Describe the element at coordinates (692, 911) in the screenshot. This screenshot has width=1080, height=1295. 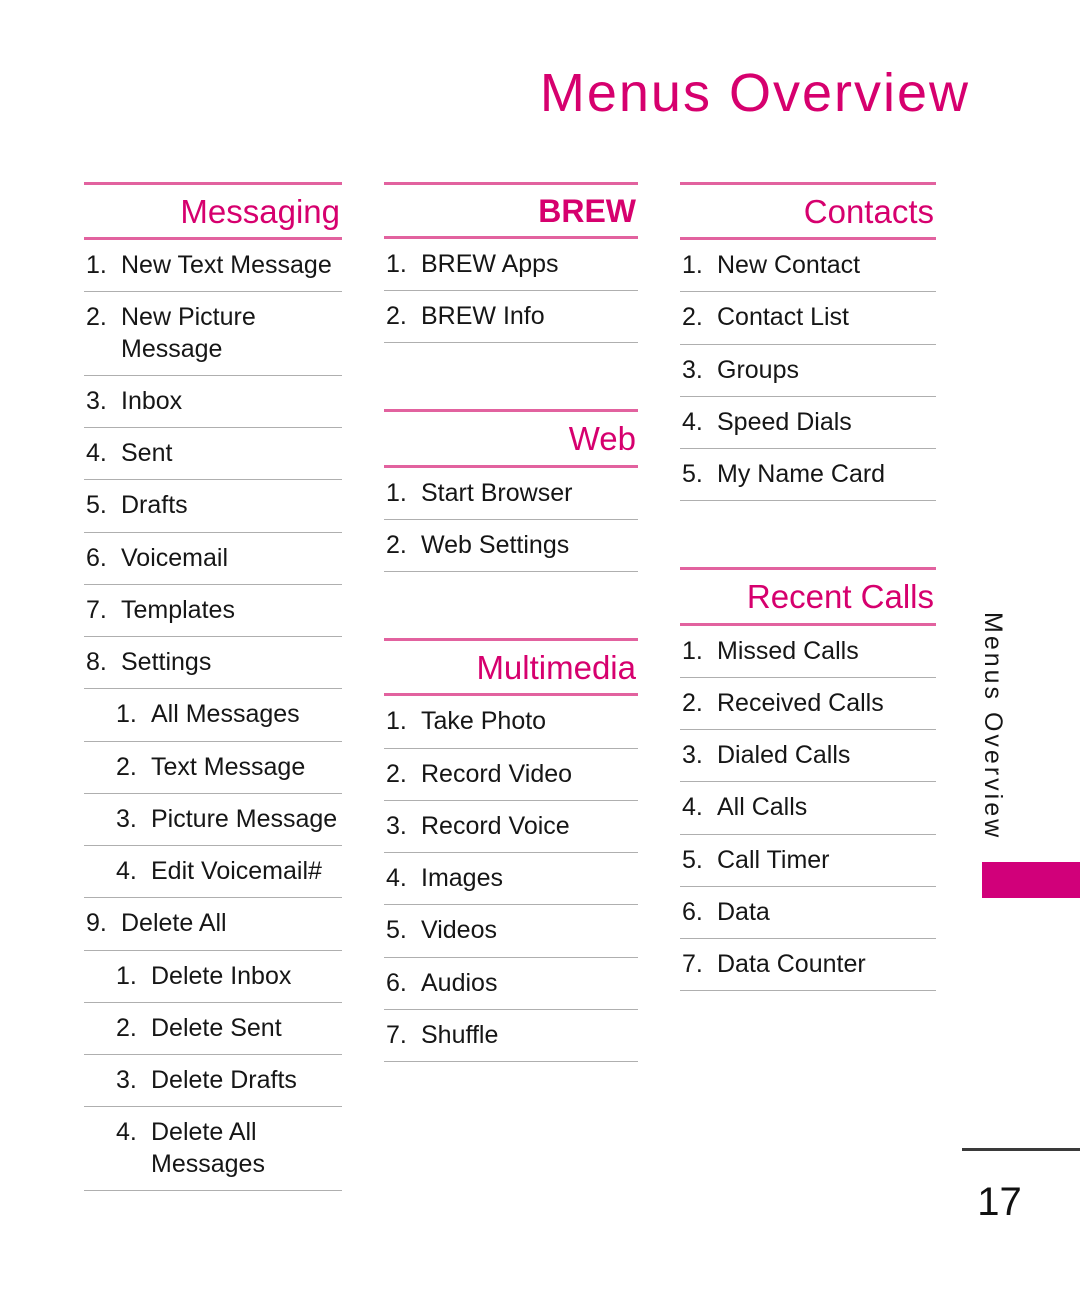
I see `menu-item-number: 6.` at that location.